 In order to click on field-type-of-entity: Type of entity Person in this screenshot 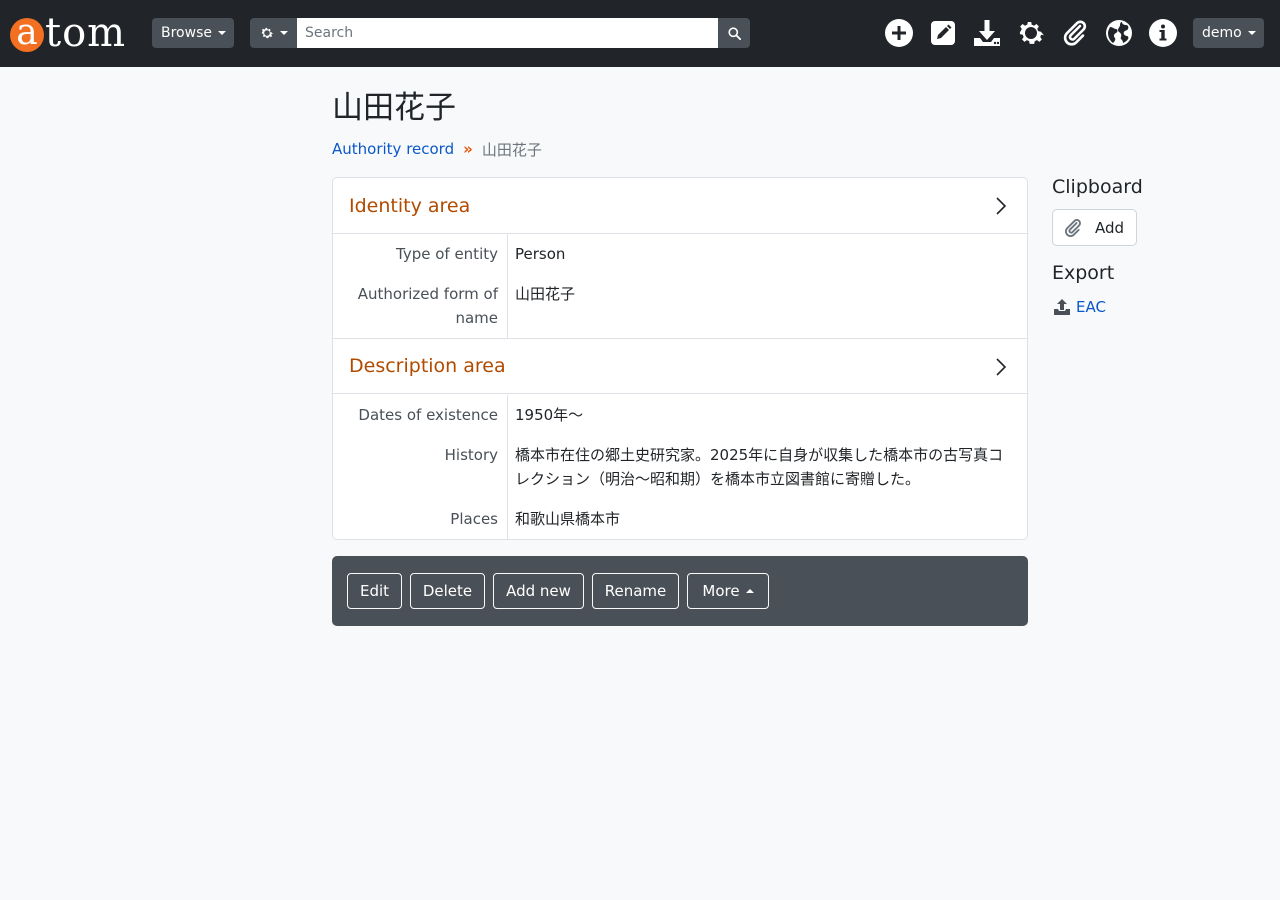, I will do `click(680, 254)`.